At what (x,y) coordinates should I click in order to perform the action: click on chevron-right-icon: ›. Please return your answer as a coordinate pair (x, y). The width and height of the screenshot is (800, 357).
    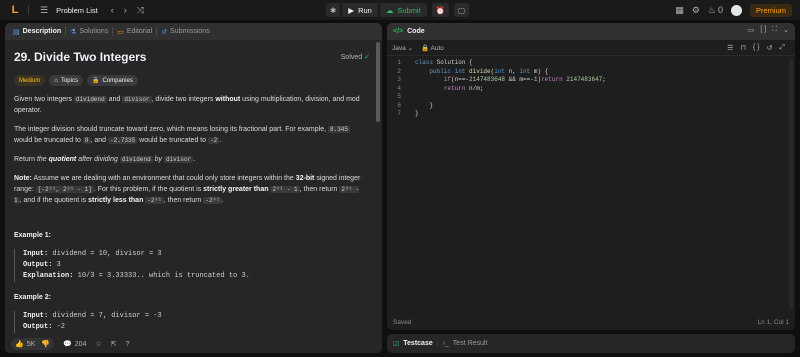
    Looking at the image, I should click on (125, 10).